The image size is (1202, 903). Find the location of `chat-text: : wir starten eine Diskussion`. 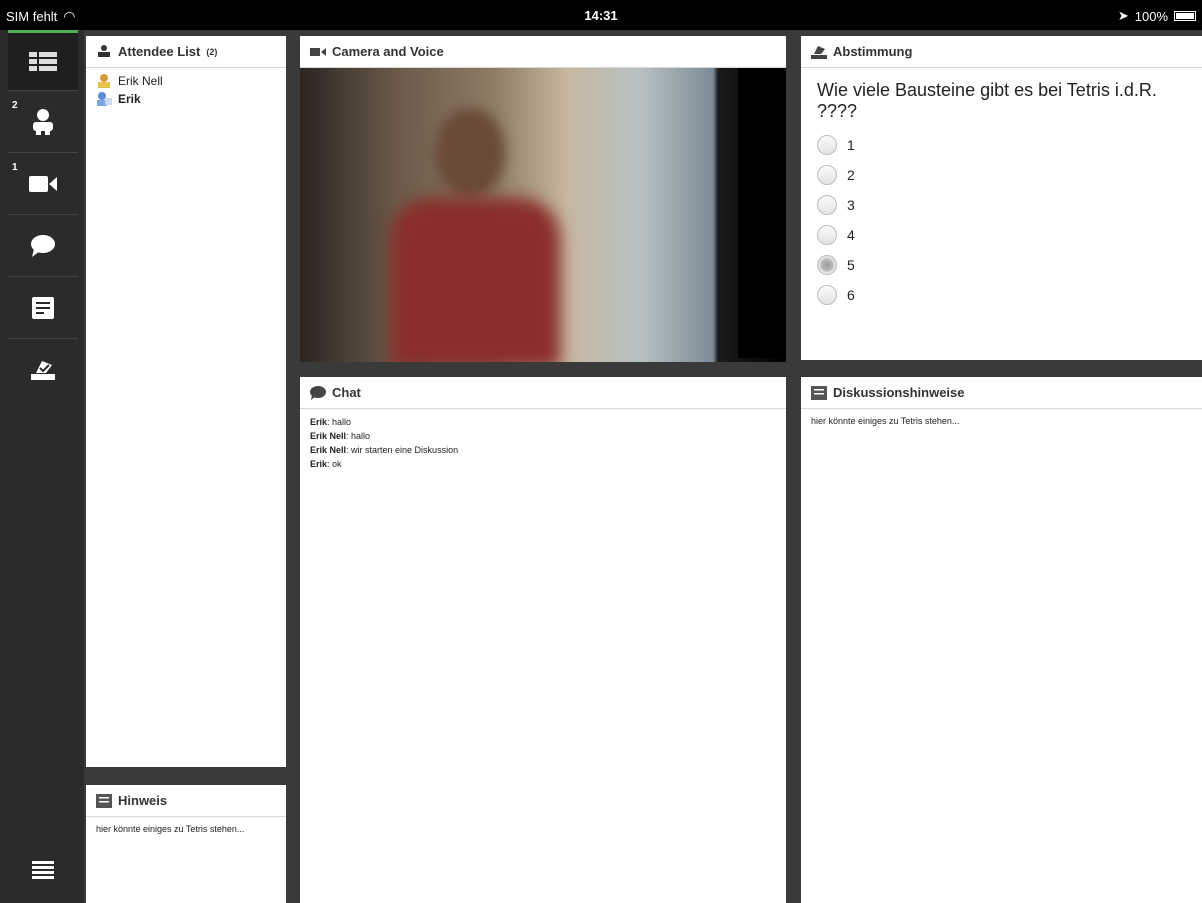

chat-text: : wir starten eine Diskussion is located at coordinates (402, 450).